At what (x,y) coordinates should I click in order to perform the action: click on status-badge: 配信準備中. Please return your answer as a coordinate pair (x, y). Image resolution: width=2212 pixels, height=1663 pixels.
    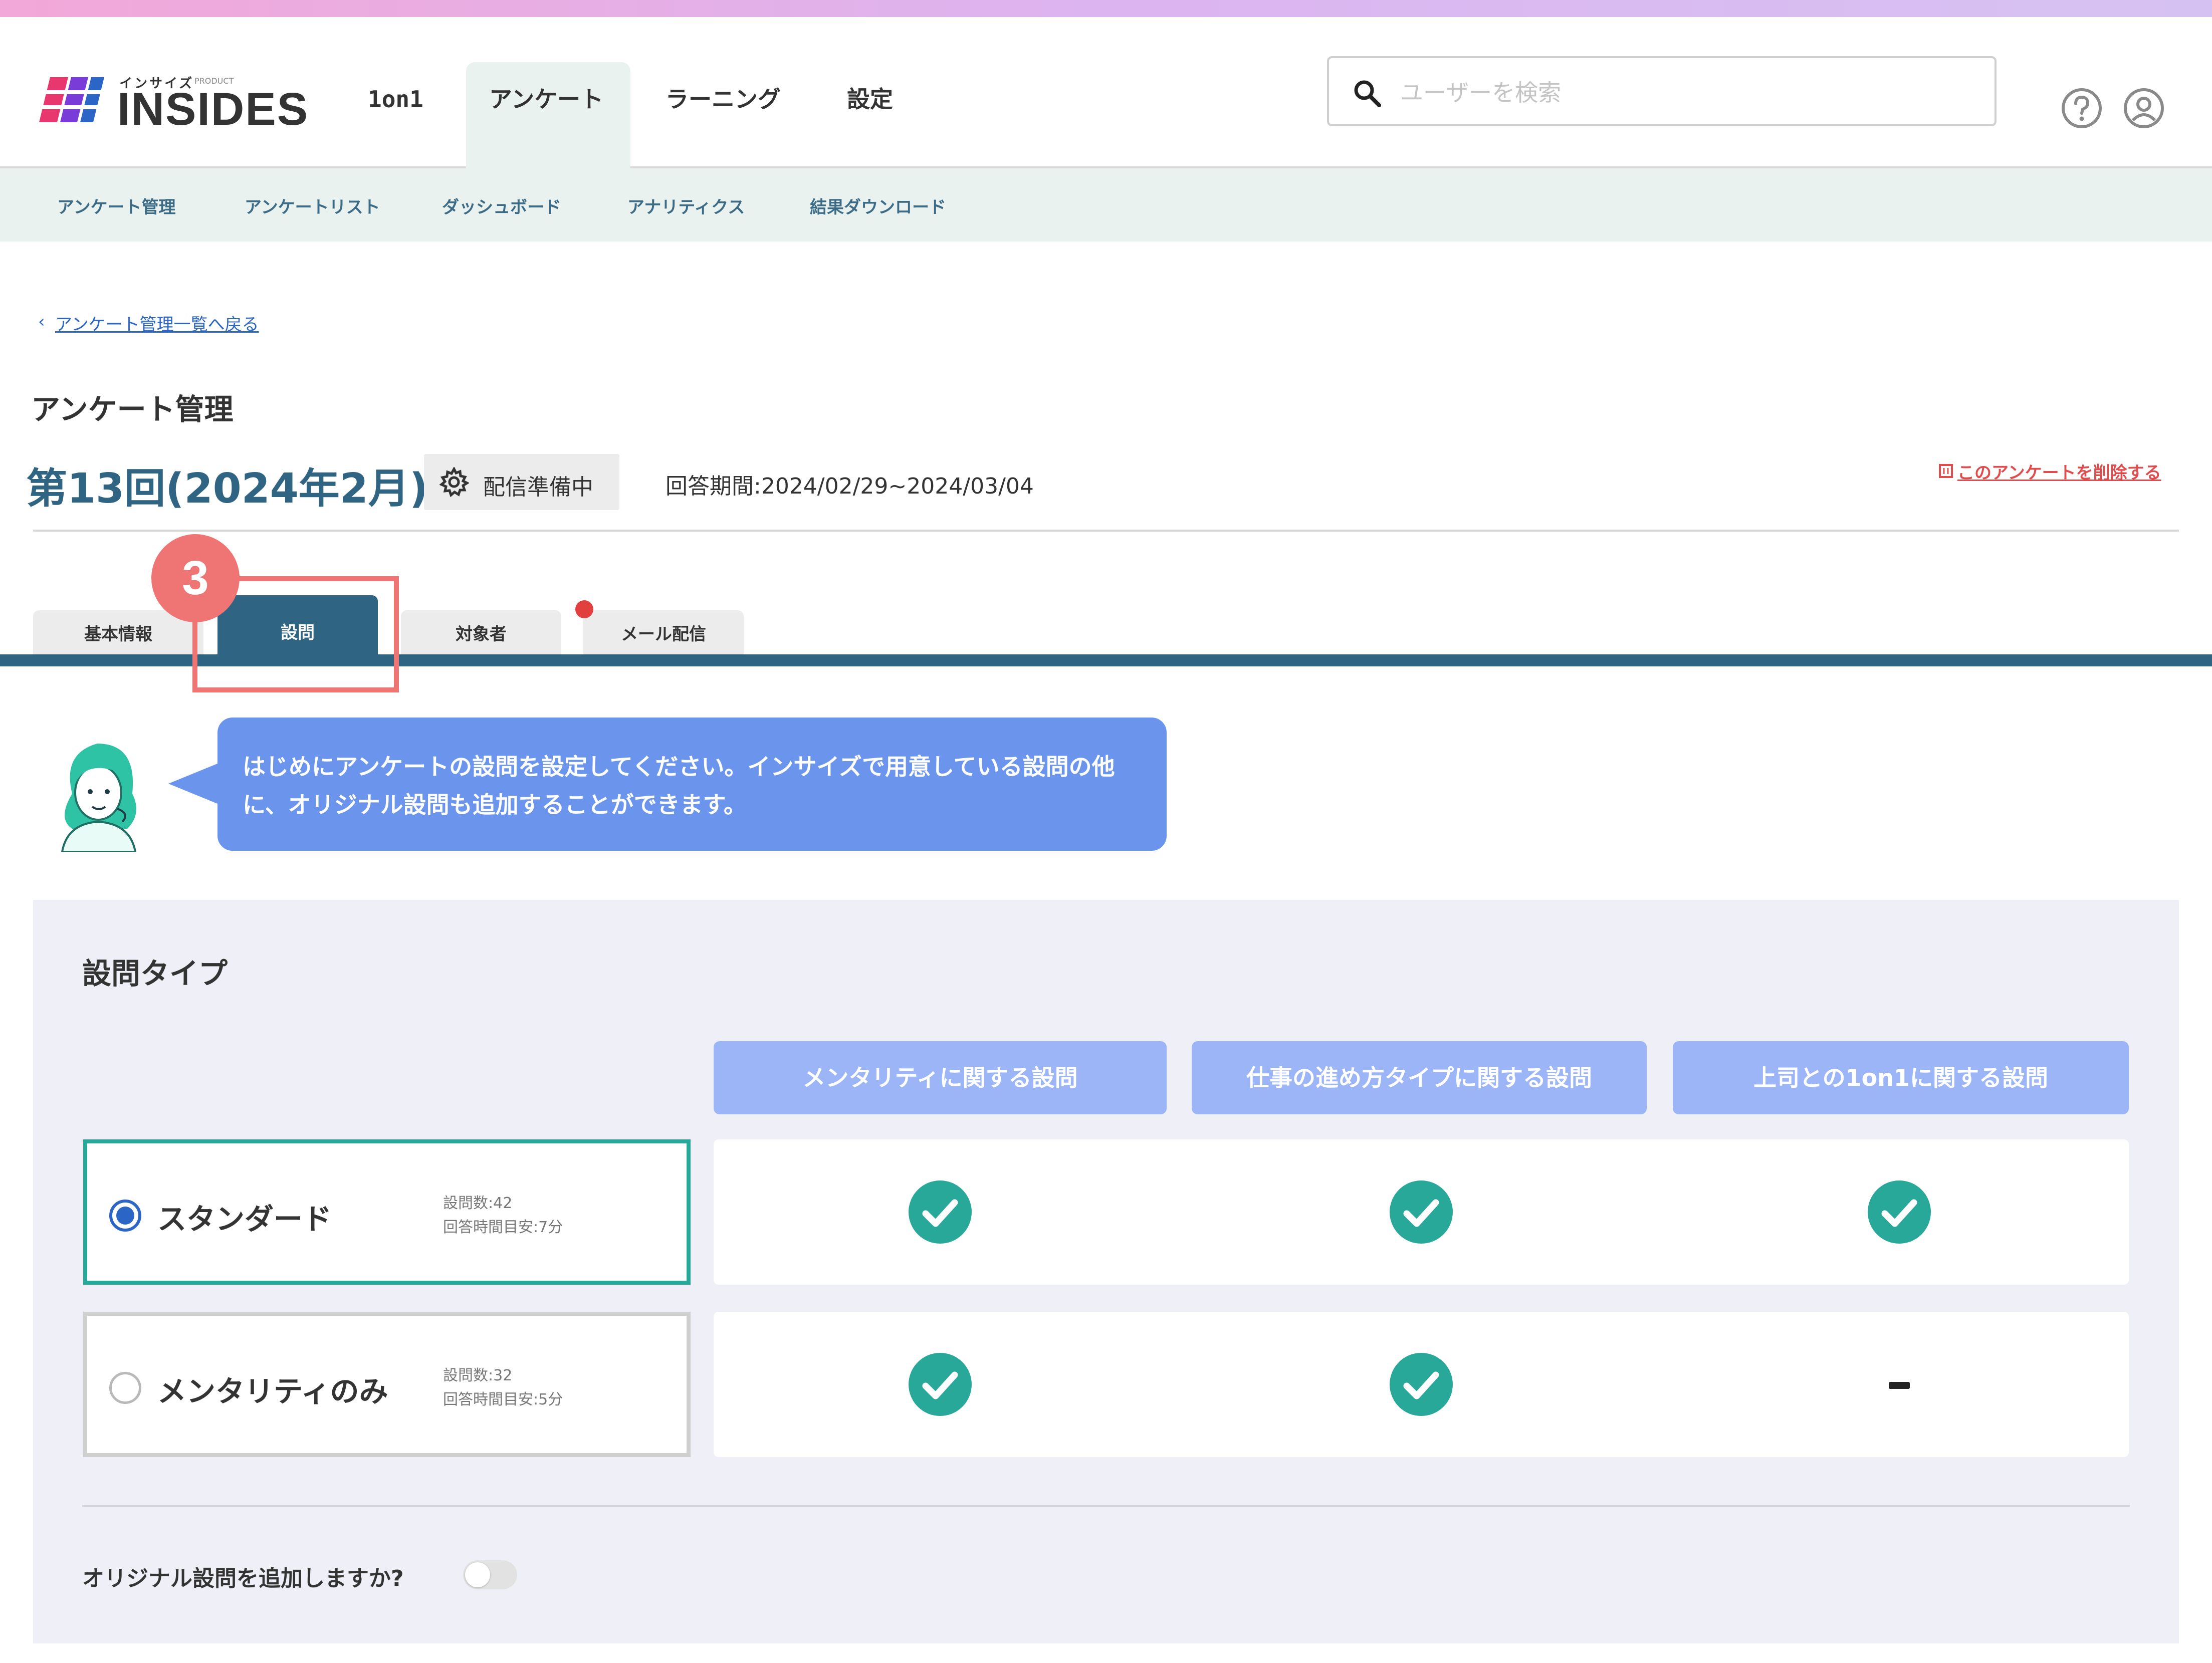
    Looking at the image, I should click on (521, 482).